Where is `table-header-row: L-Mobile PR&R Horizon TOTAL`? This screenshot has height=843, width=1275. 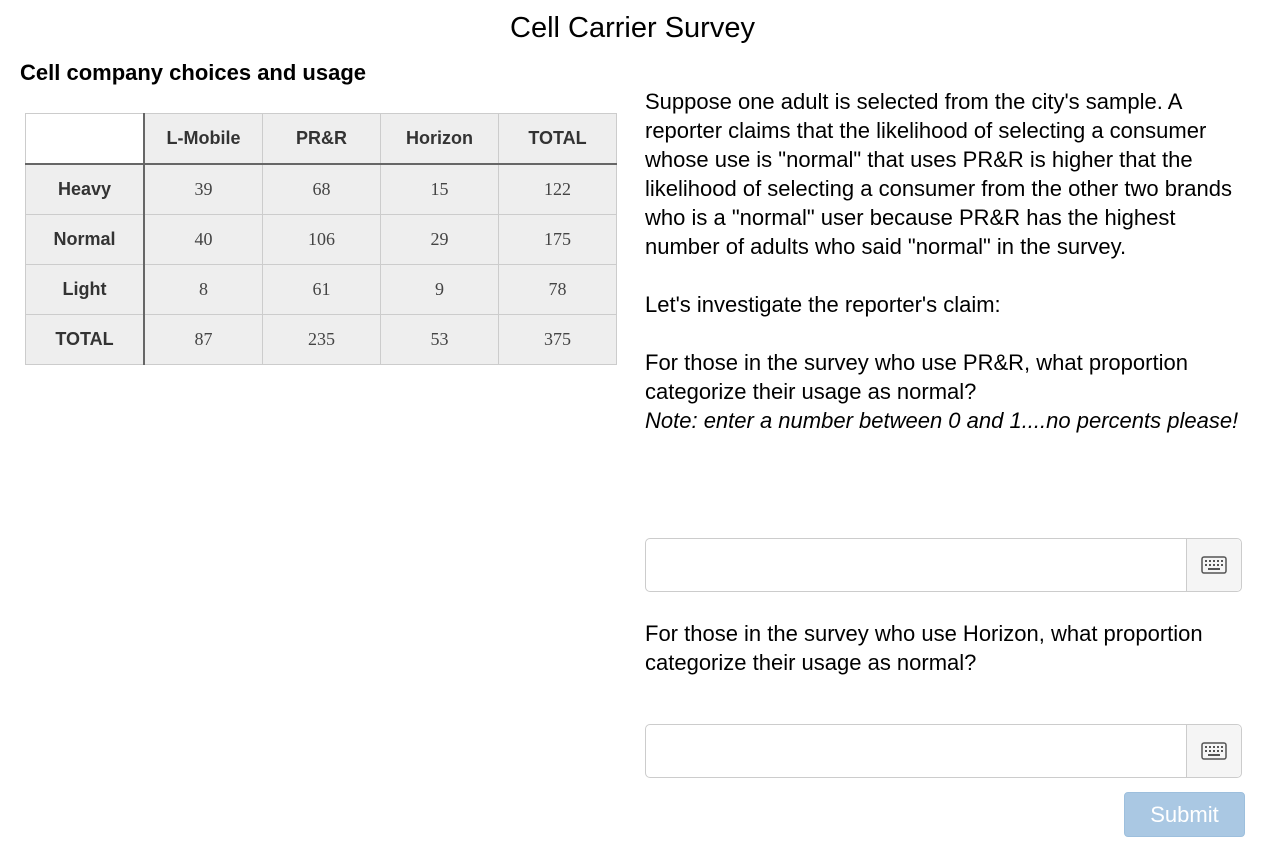 table-header-row: L-Mobile PR&R Horizon TOTAL is located at coordinates (321, 139).